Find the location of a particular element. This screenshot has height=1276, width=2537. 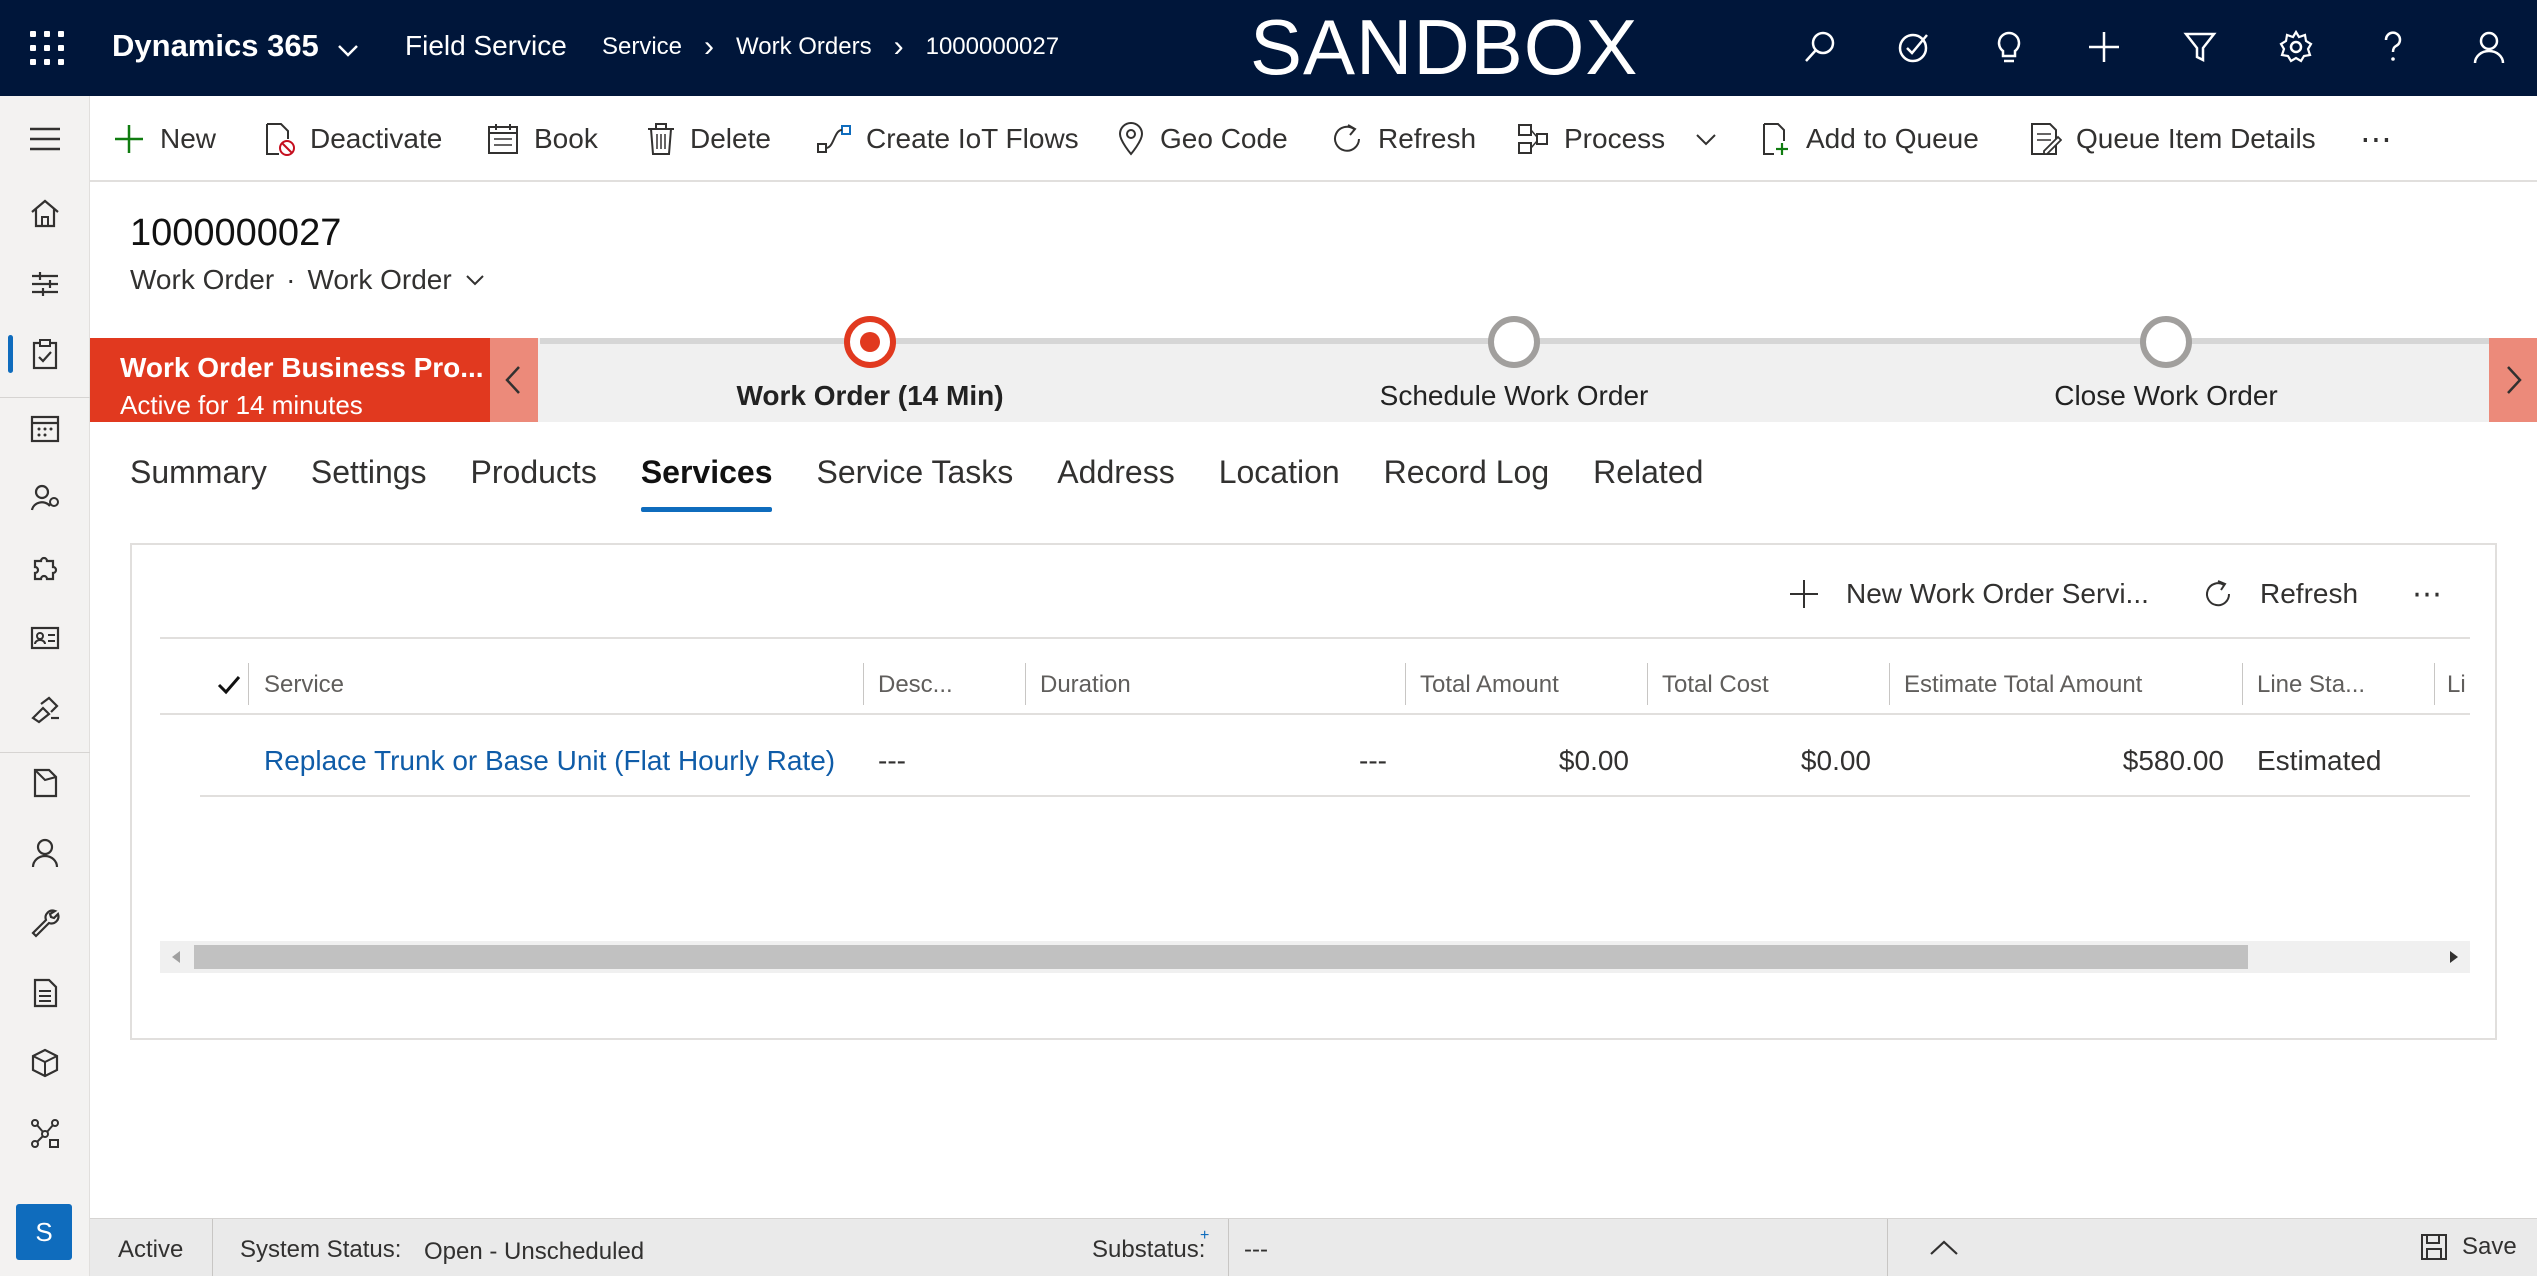

deactivate-button: Deactivate is located at coordinates (352, 139).